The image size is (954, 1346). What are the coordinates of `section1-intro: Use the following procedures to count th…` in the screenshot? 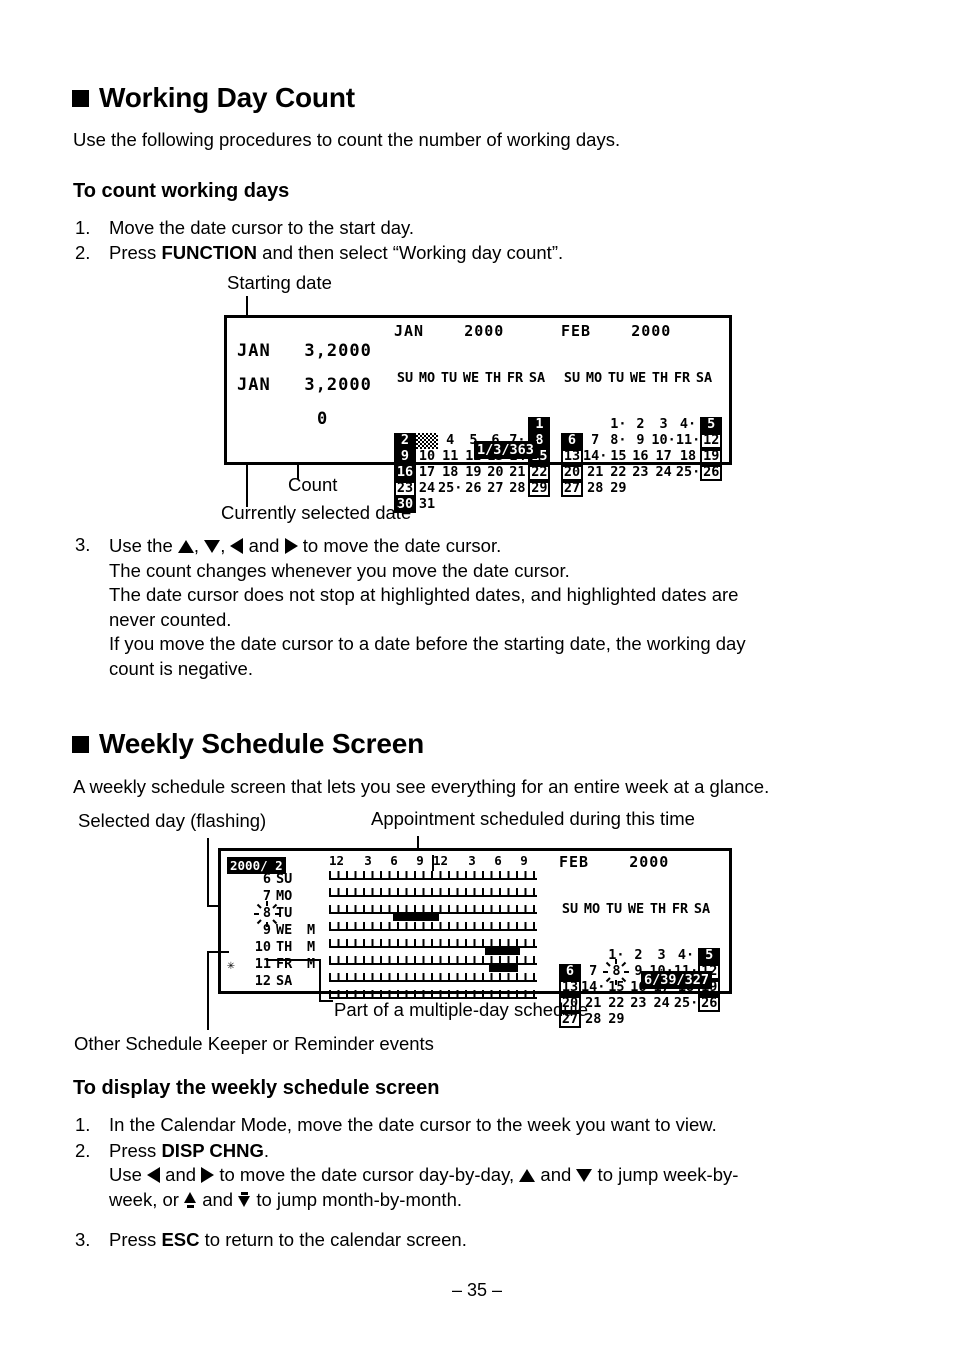 It's located at (347, 139).